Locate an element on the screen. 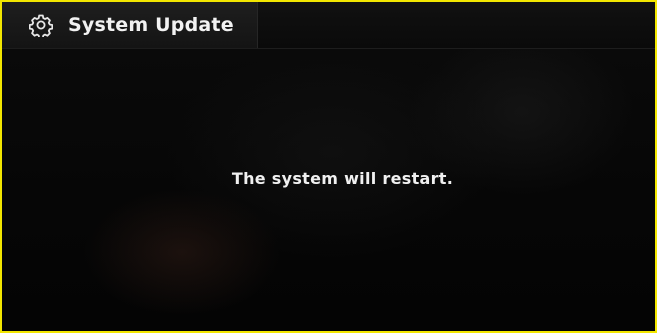  gear-icon is located at coordinates (41, 25).